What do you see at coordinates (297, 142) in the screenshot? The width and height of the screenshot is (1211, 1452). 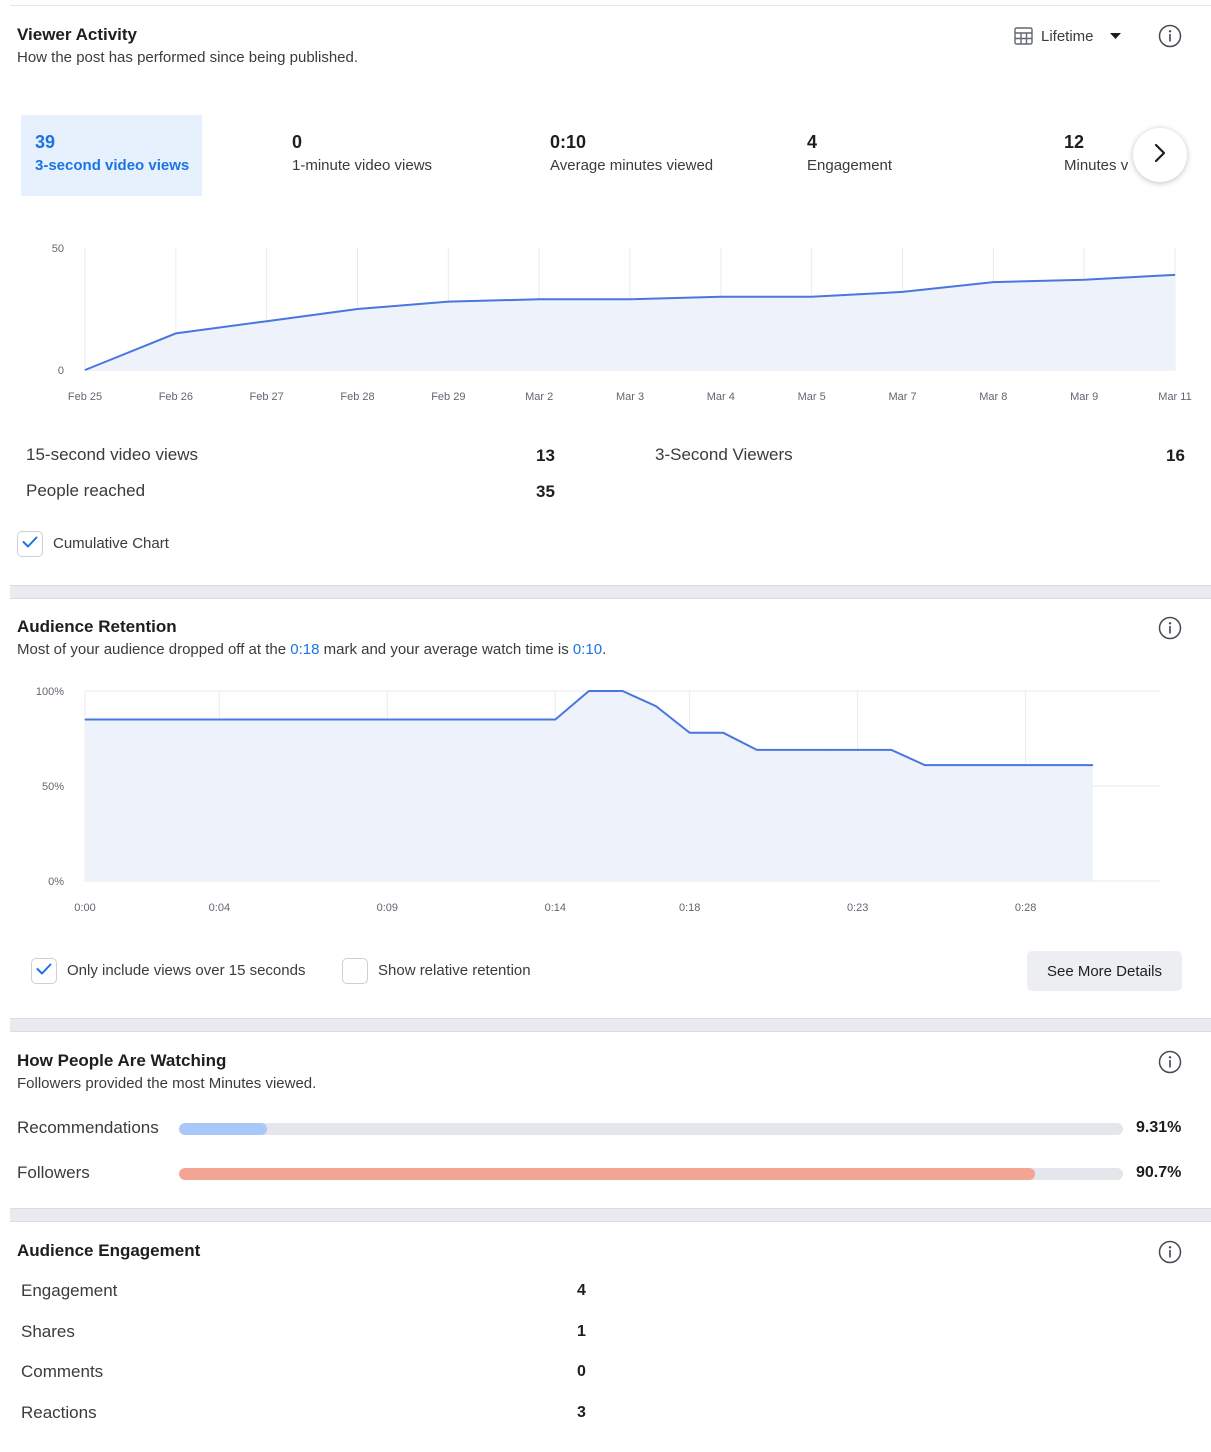 I see `metric-value: 0` at bounding box center [297, 142].